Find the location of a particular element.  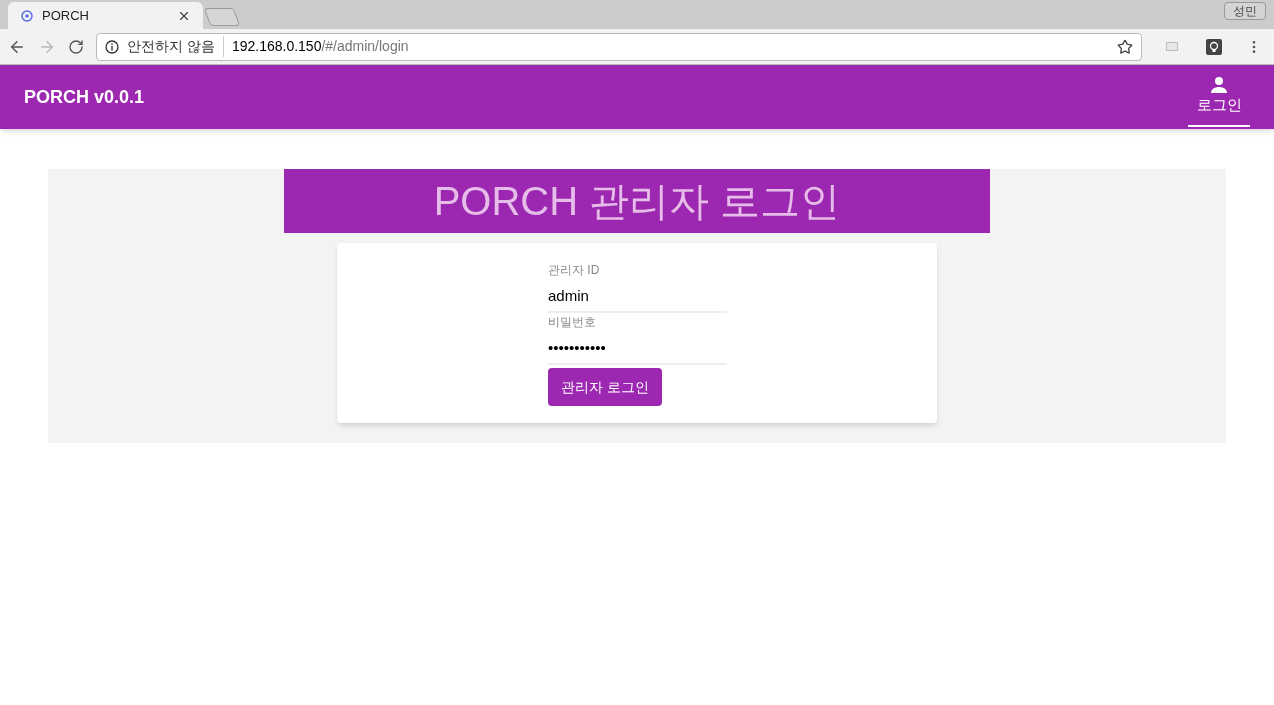

security-label: 안전하지 않음 is located at coordinates (175, 46).